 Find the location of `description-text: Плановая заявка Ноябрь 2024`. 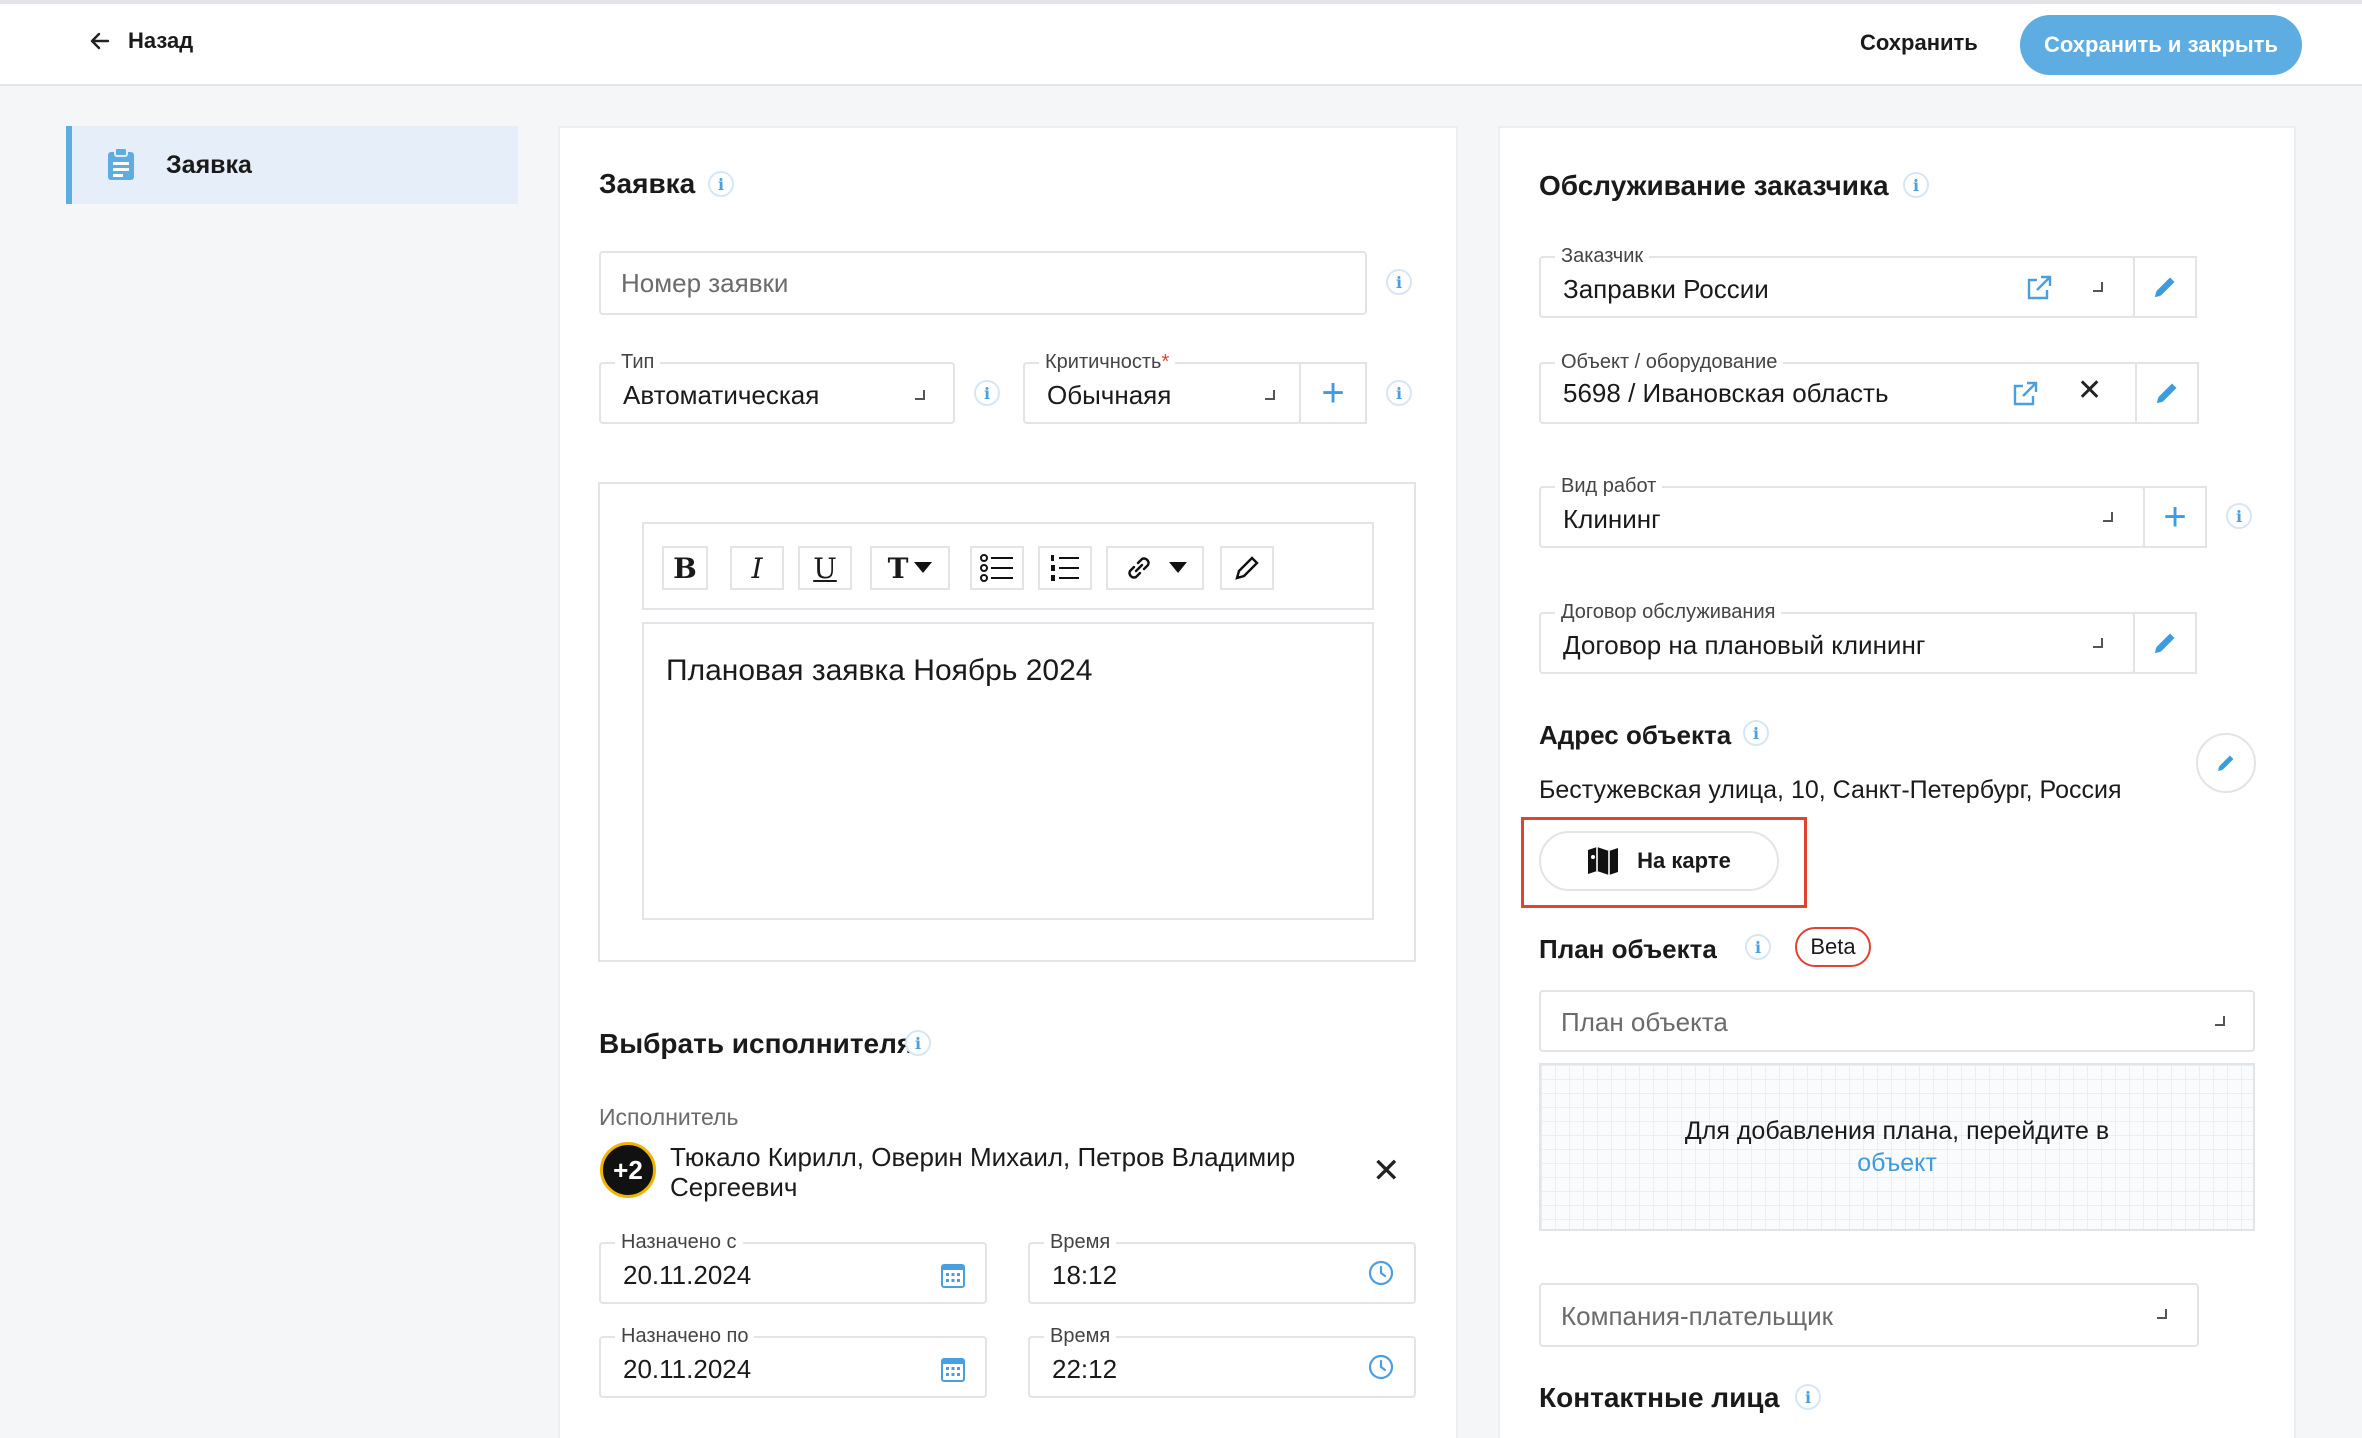

description-text: Плановая заявка Ноябрь 2024 is located at coordinates (879, 670).